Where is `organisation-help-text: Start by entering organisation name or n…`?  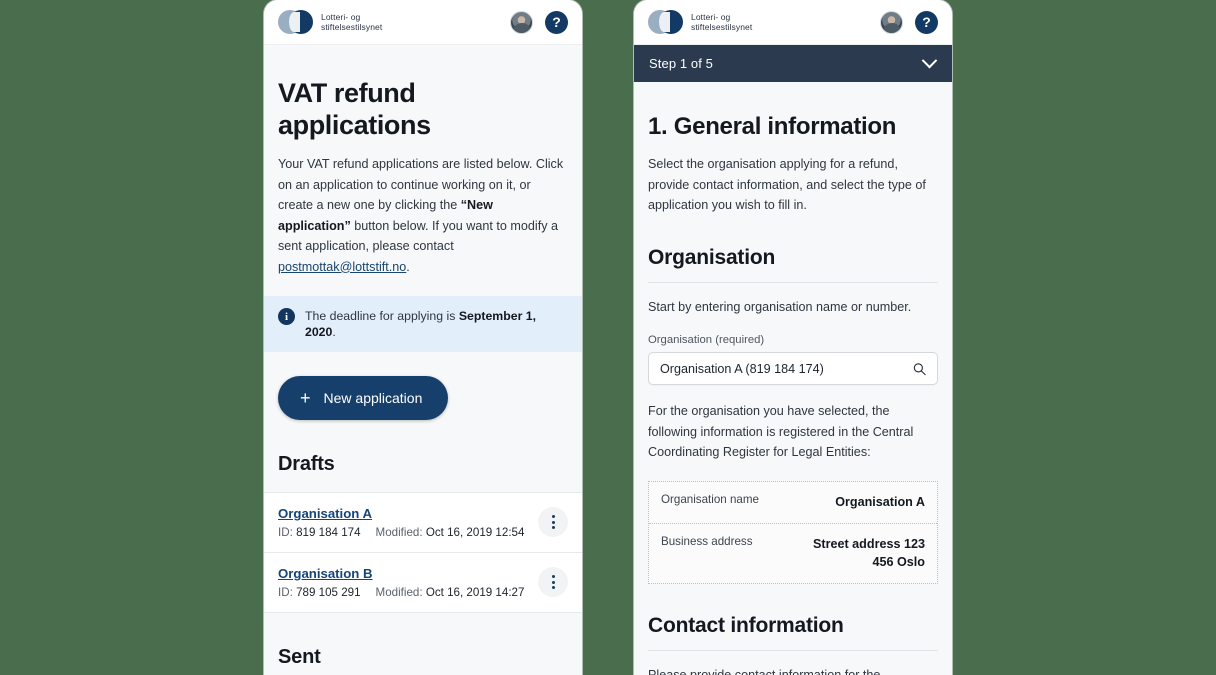
organisation-help-text: Start by entering organisation name or n… is located at coordinates (780, 306).